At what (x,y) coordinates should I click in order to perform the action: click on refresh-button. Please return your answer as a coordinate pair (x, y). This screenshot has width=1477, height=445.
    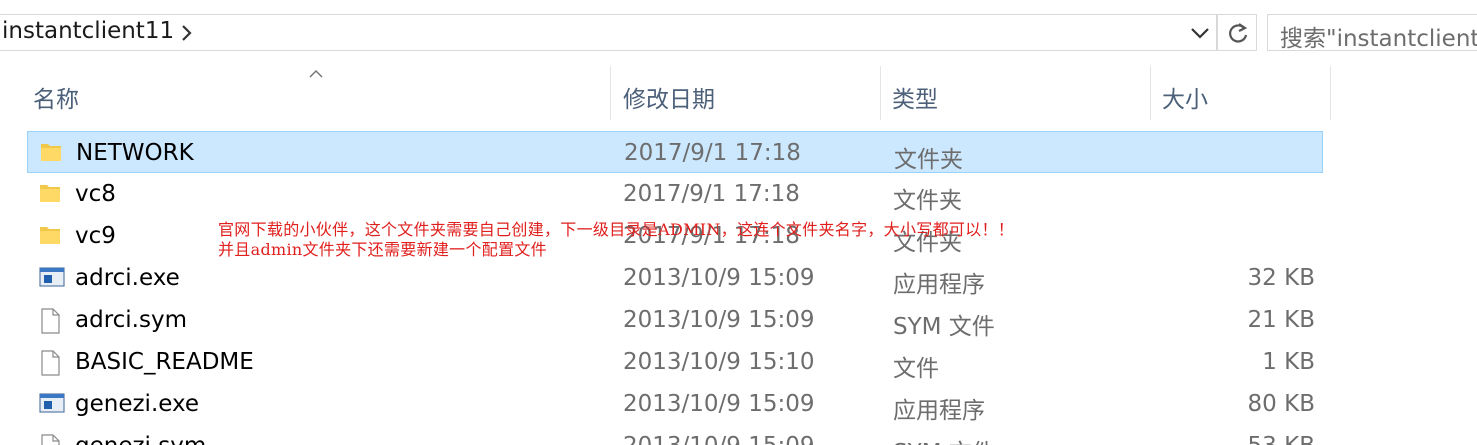
    Looking at the image, I should click on (1237, 32).